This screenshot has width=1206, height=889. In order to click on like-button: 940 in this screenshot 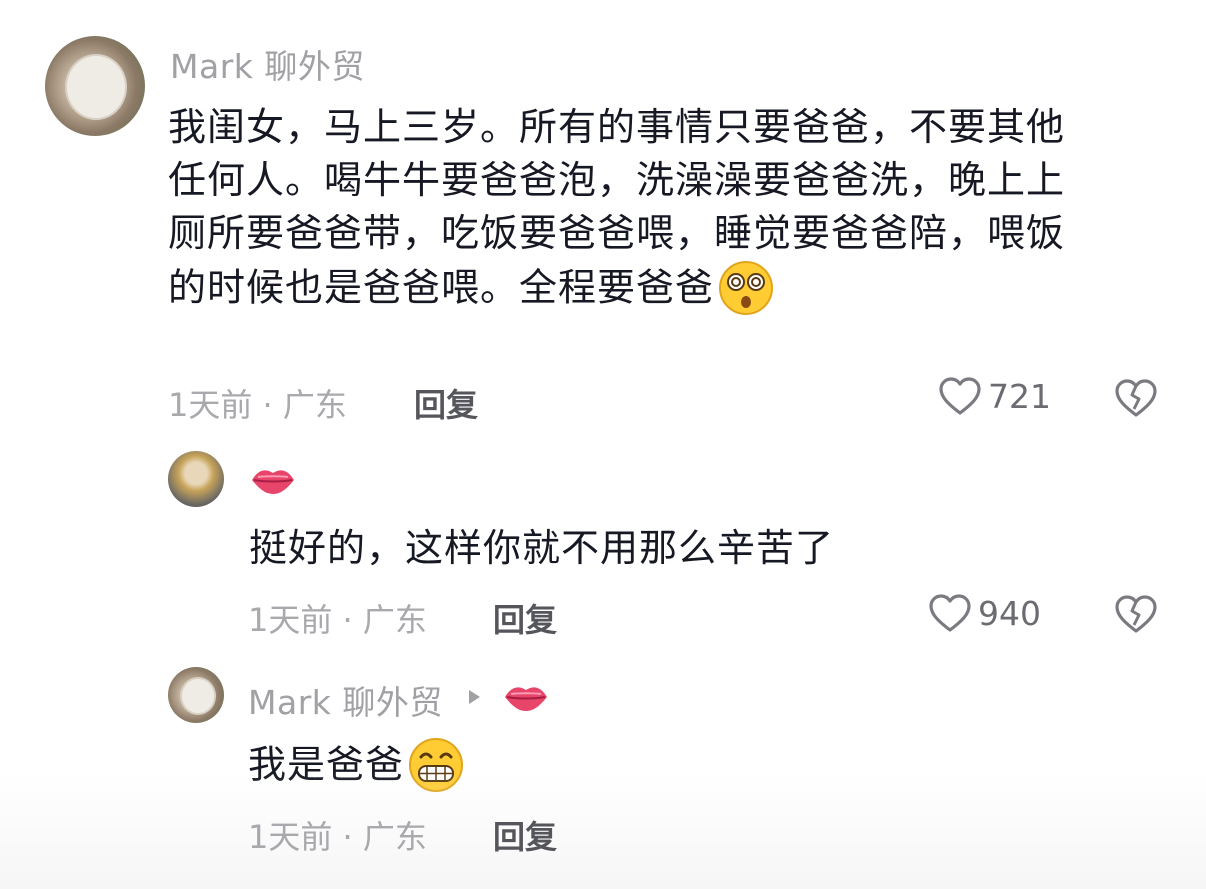, I will do `click(984, 613)`.